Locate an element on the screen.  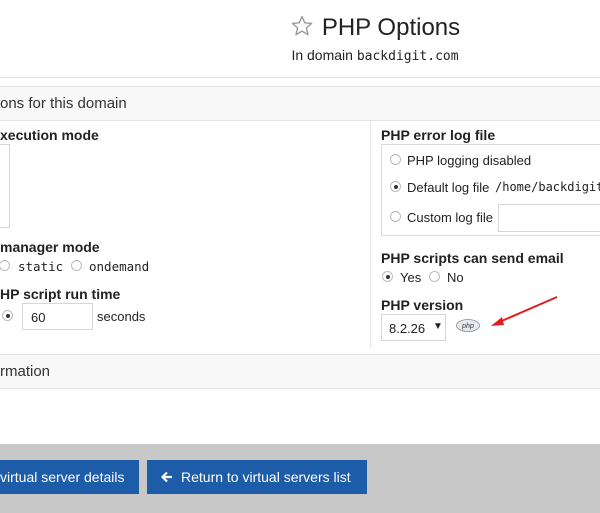
page-title: PHP Options is located at coordinates (300, 29).